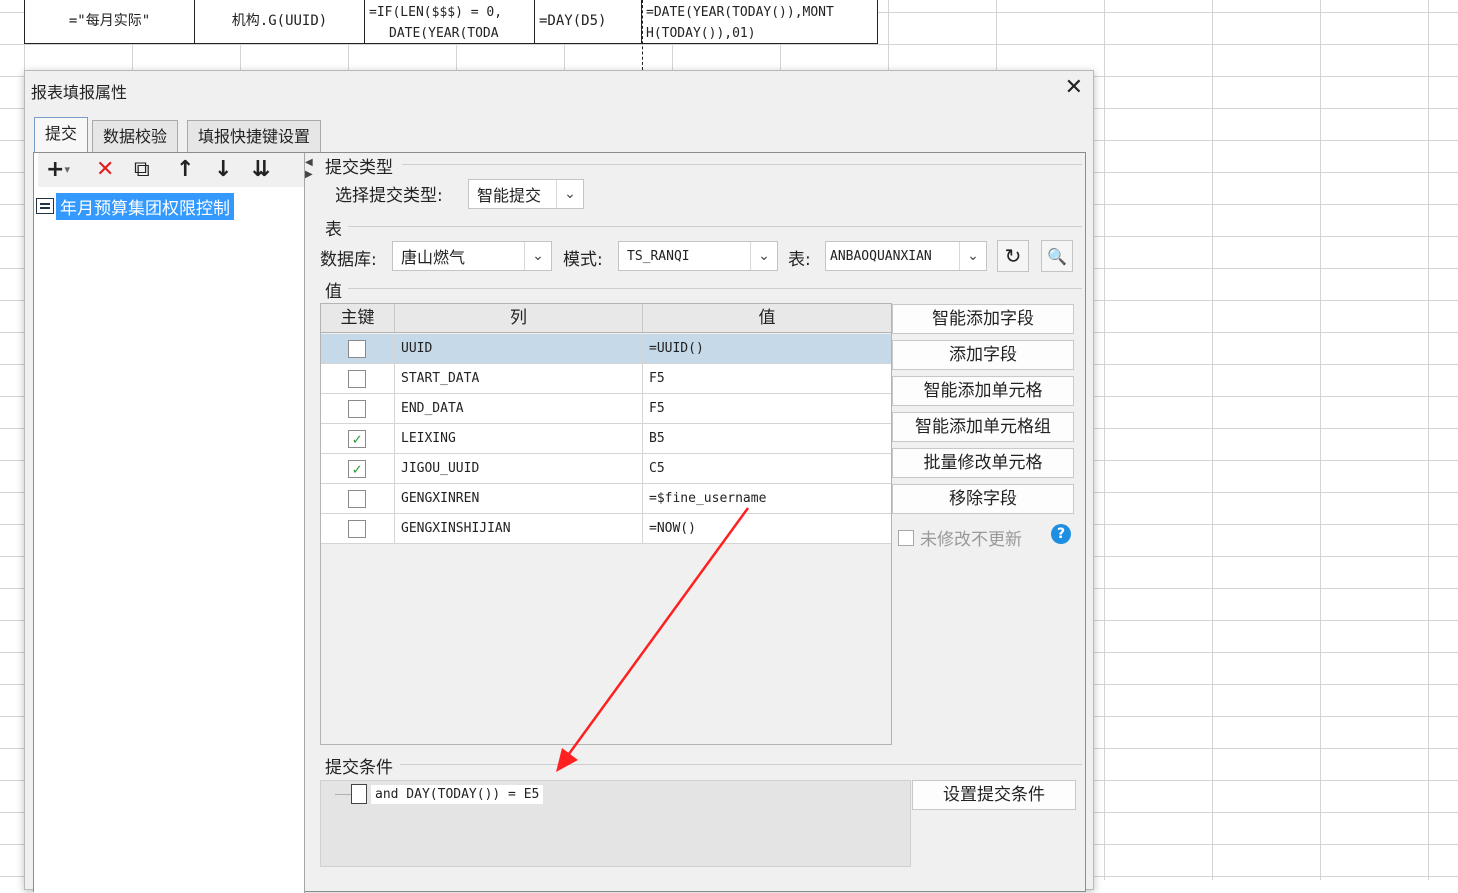  Describe the element at coordinates (109, 22) in the screenshot. I see `sheet-cell-a: ="每月实际"` at that location.